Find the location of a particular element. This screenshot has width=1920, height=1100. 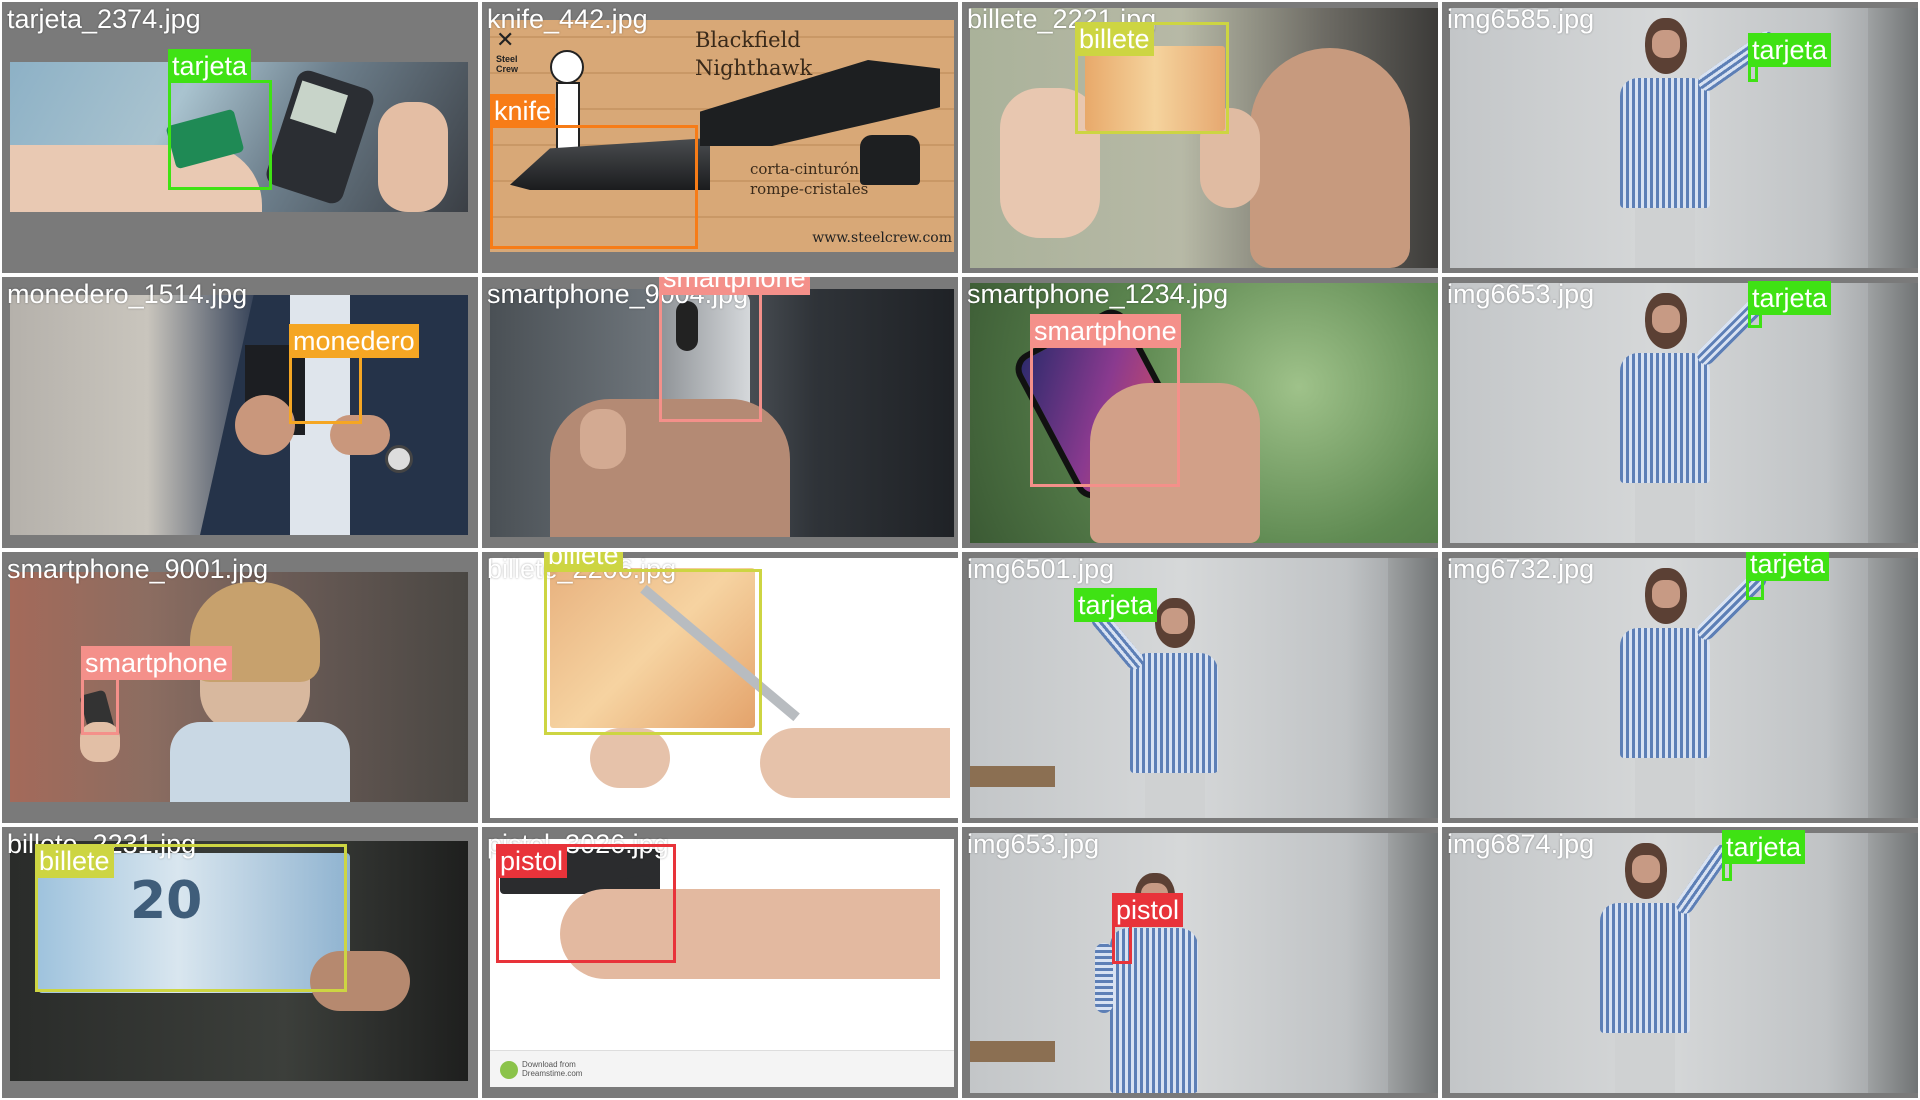

tile-img6585: img6585.jpg tarjeta is located at coordinates (1680, 137).